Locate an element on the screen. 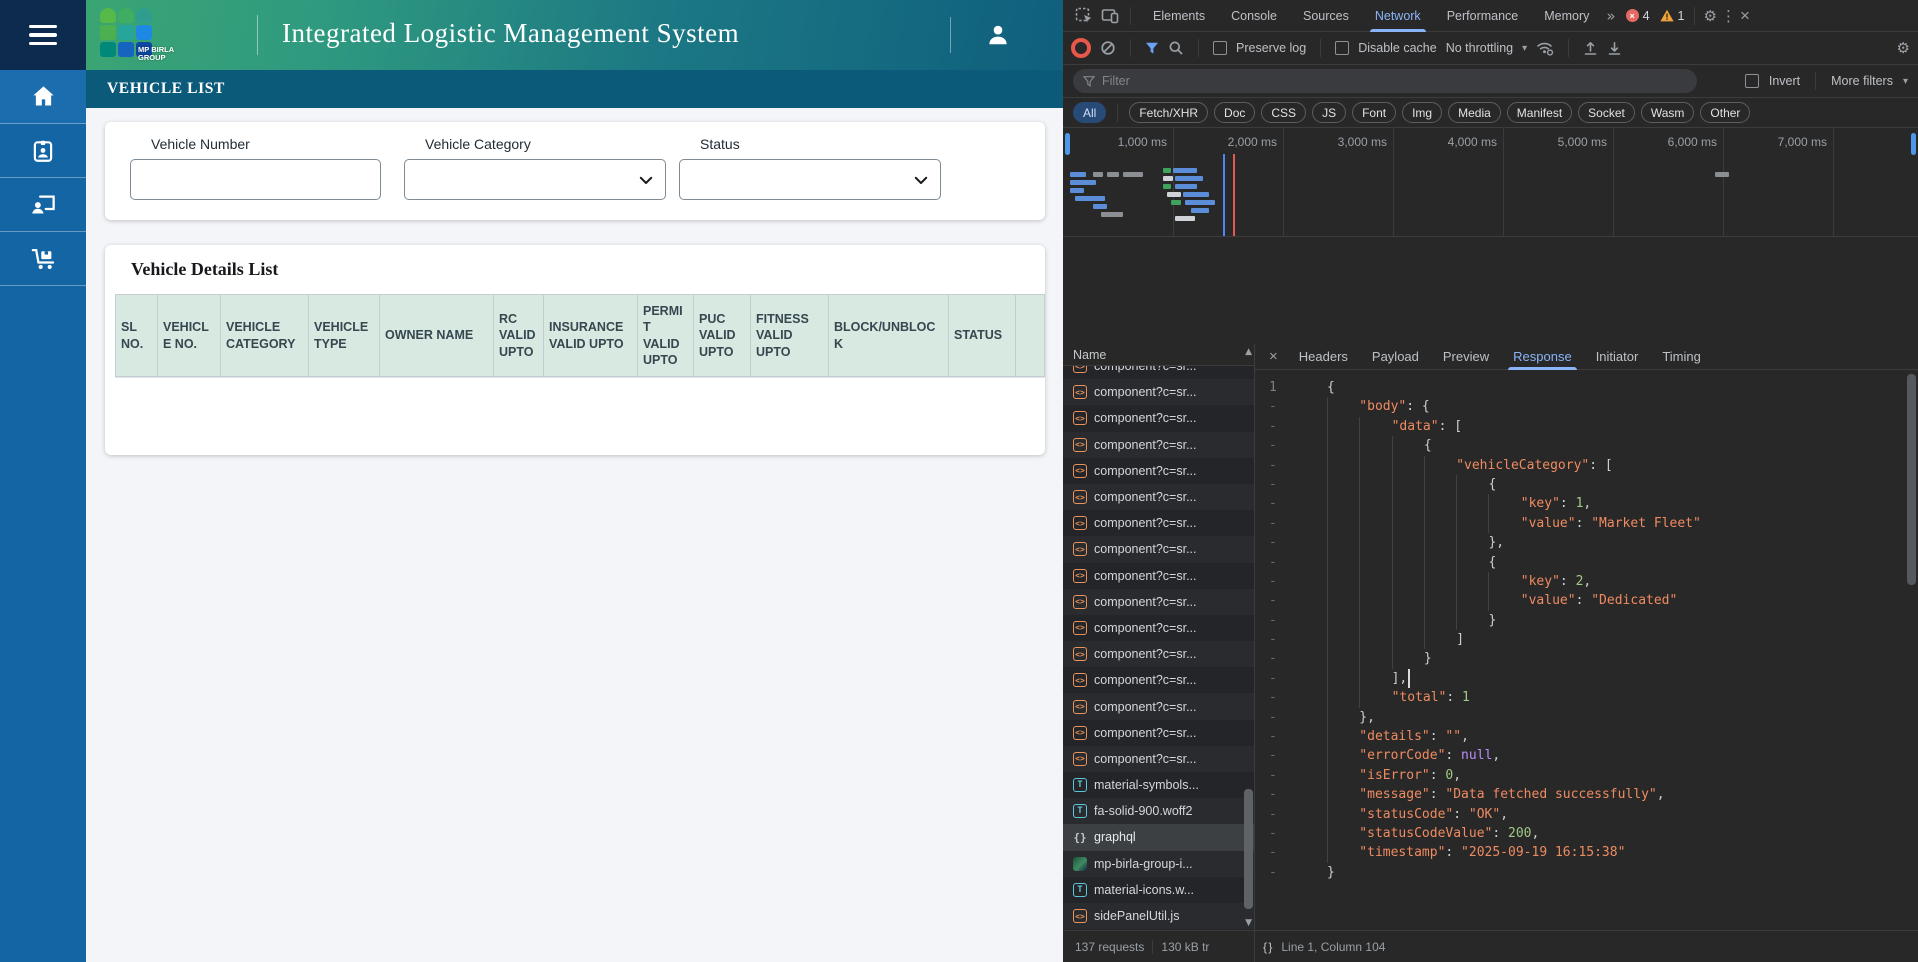 The width and height of the screenshot is (1918, 962). kebab-menu-icon: ⋮ is located at coordinates (1728, 16).